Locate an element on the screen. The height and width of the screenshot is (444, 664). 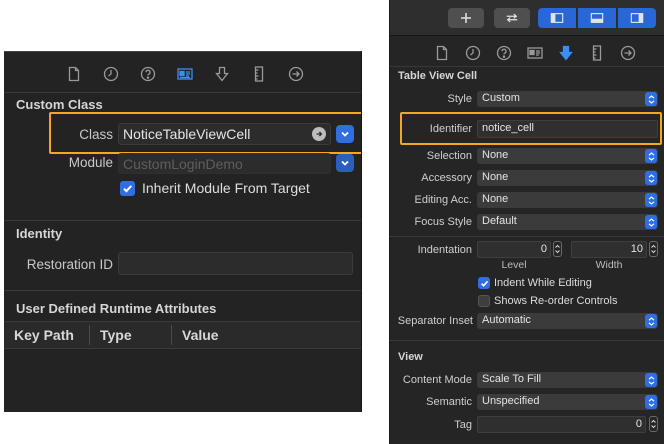
column-type: Type is located at coordinates (130, 335).